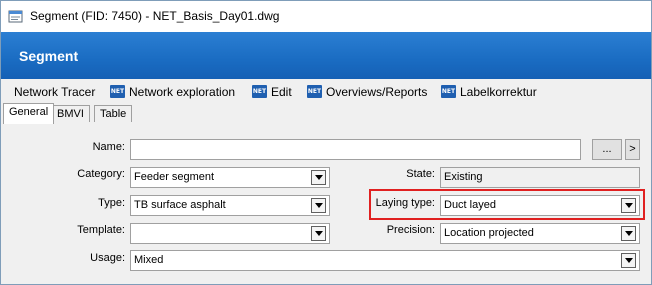 This screenshot has height=285, width=652. I want to click on usage-label: Usage:, so click(107, 258).